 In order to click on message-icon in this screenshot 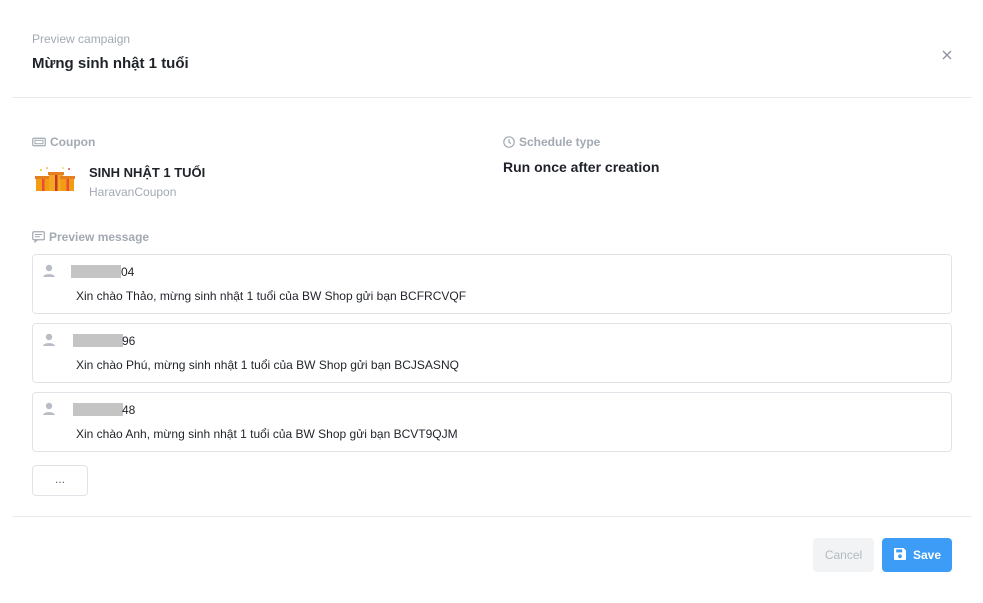, I will do `click(38, 237)`.